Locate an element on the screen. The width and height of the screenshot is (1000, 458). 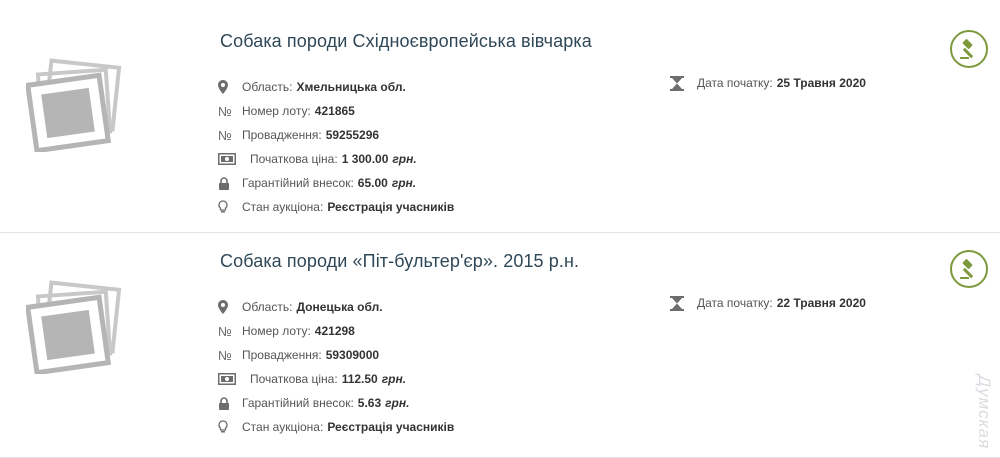
deposit-value: 5.63 is located at coordinates (369, 403).